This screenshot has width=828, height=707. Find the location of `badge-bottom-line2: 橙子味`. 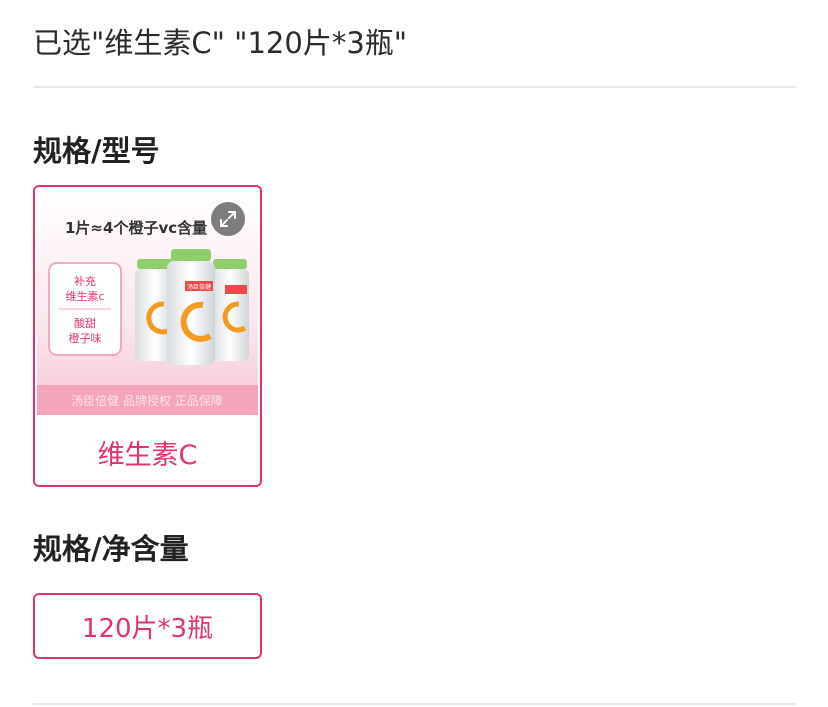

badge-bottom-line2: 橙子味 is located at coordinates (85, 338).